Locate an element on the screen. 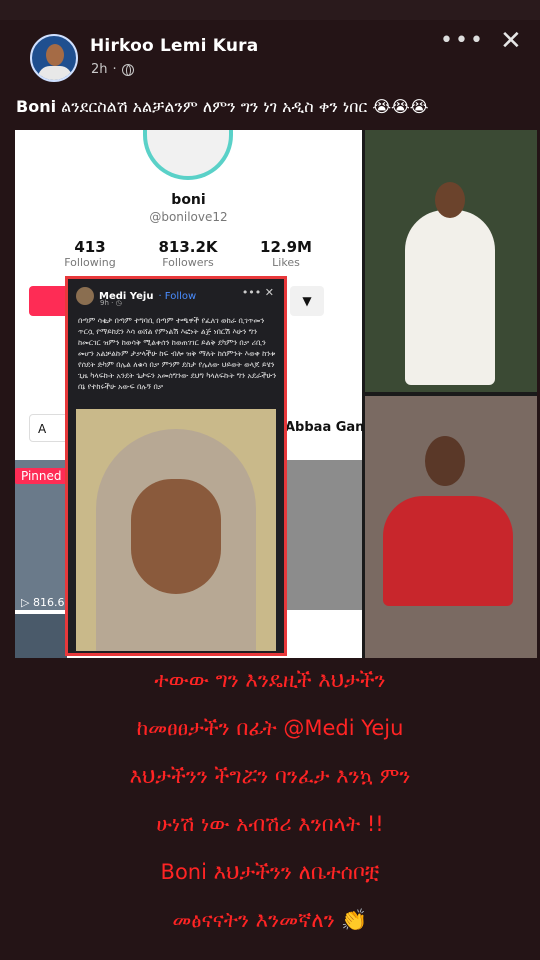 This screenshot has height=960, width=540. embedded-follow: · Follow is located at coordinates (177, 296).